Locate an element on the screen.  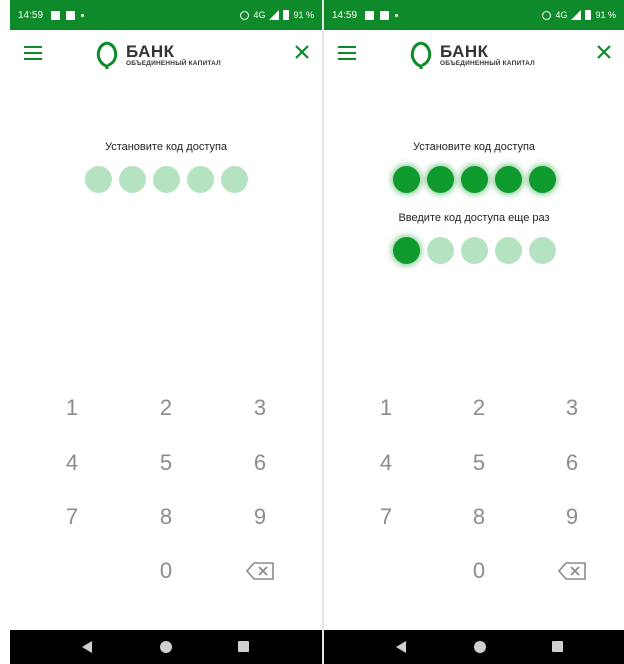
confirm-code-dots is located at coordinates (474, 250).